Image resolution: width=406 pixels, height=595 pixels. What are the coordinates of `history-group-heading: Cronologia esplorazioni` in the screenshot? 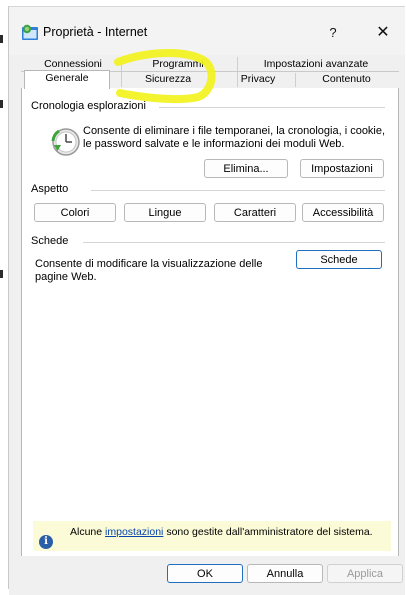 It's located at (88, 106).